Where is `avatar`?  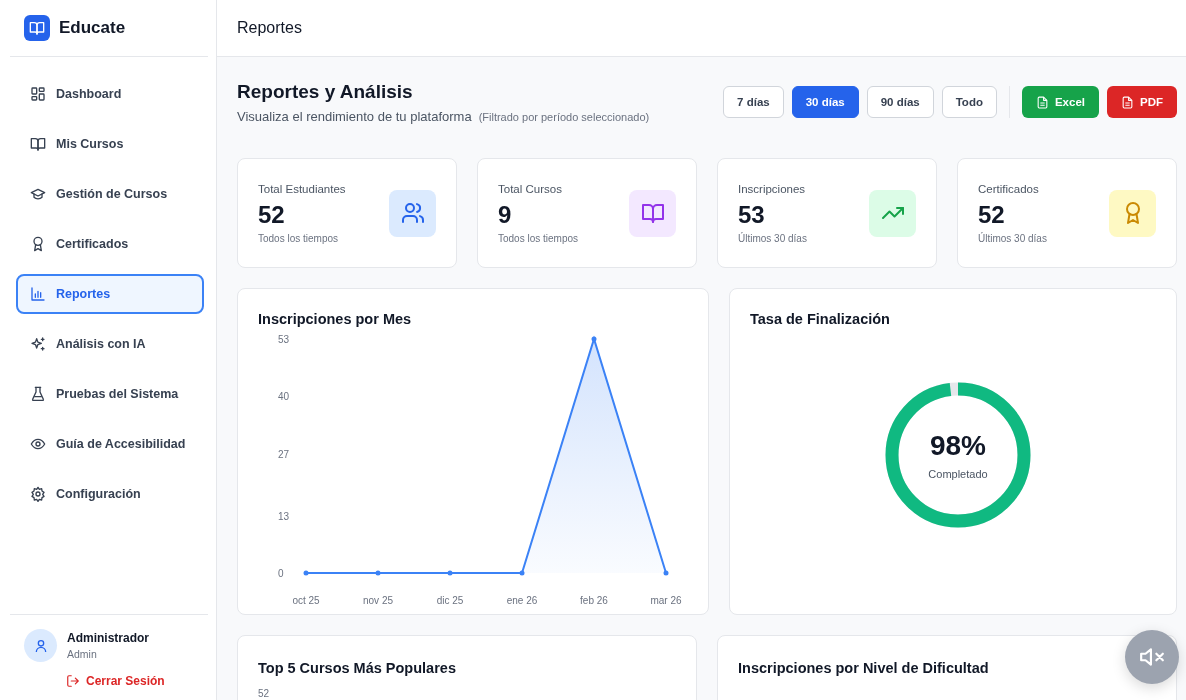
avatar is located at coordinates (40, 645).